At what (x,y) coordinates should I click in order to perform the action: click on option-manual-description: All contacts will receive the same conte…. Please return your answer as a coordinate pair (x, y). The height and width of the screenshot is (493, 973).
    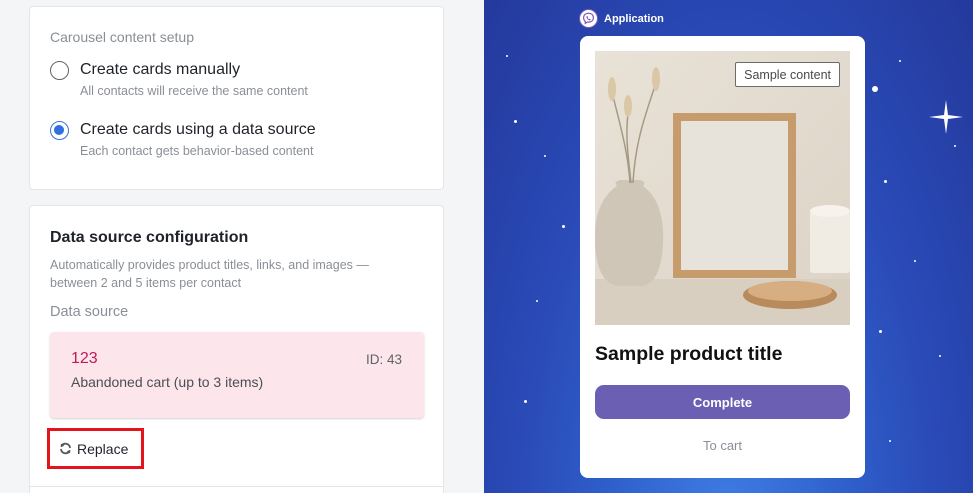
    Looking at the image, I should click on (194, 91).